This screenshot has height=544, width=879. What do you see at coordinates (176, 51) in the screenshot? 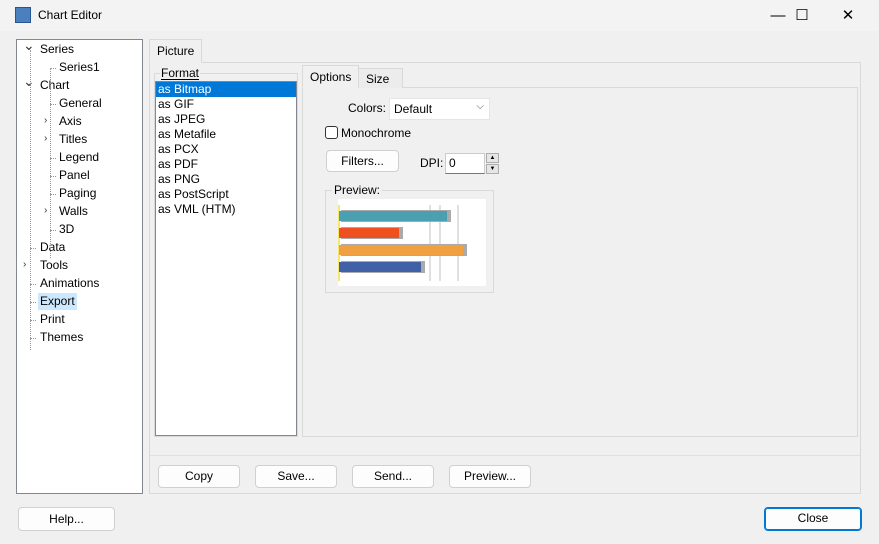
I see `tab-picture: Picture` at bounding box center [176, 51].